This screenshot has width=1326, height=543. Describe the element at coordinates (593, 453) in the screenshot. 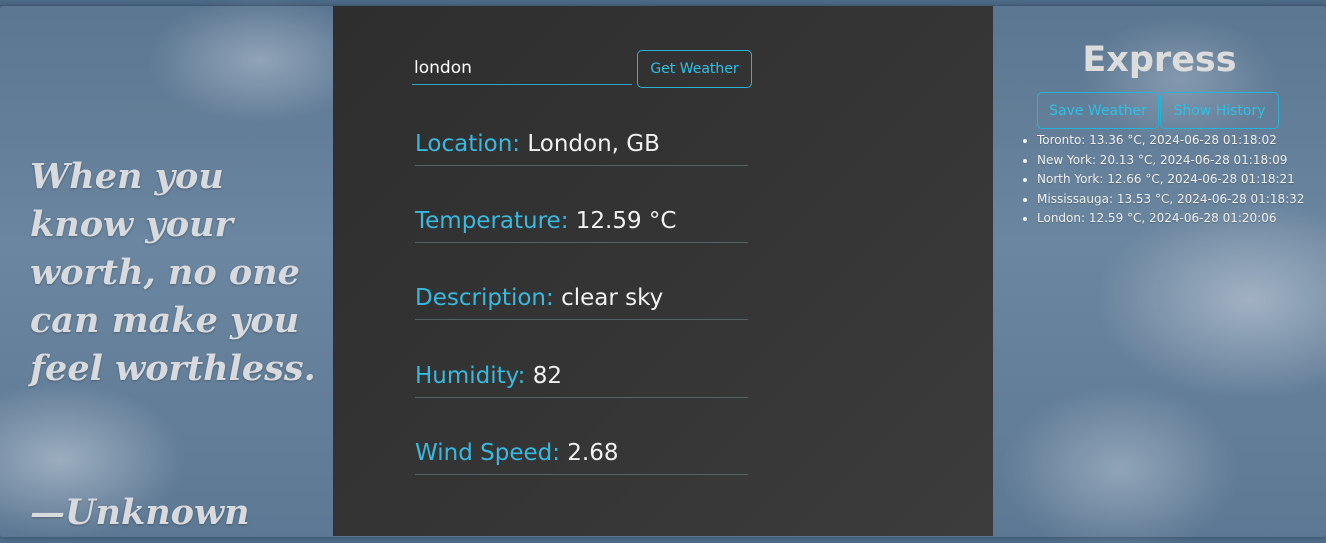

I see `wind-speed-value: 2.68` at that location.